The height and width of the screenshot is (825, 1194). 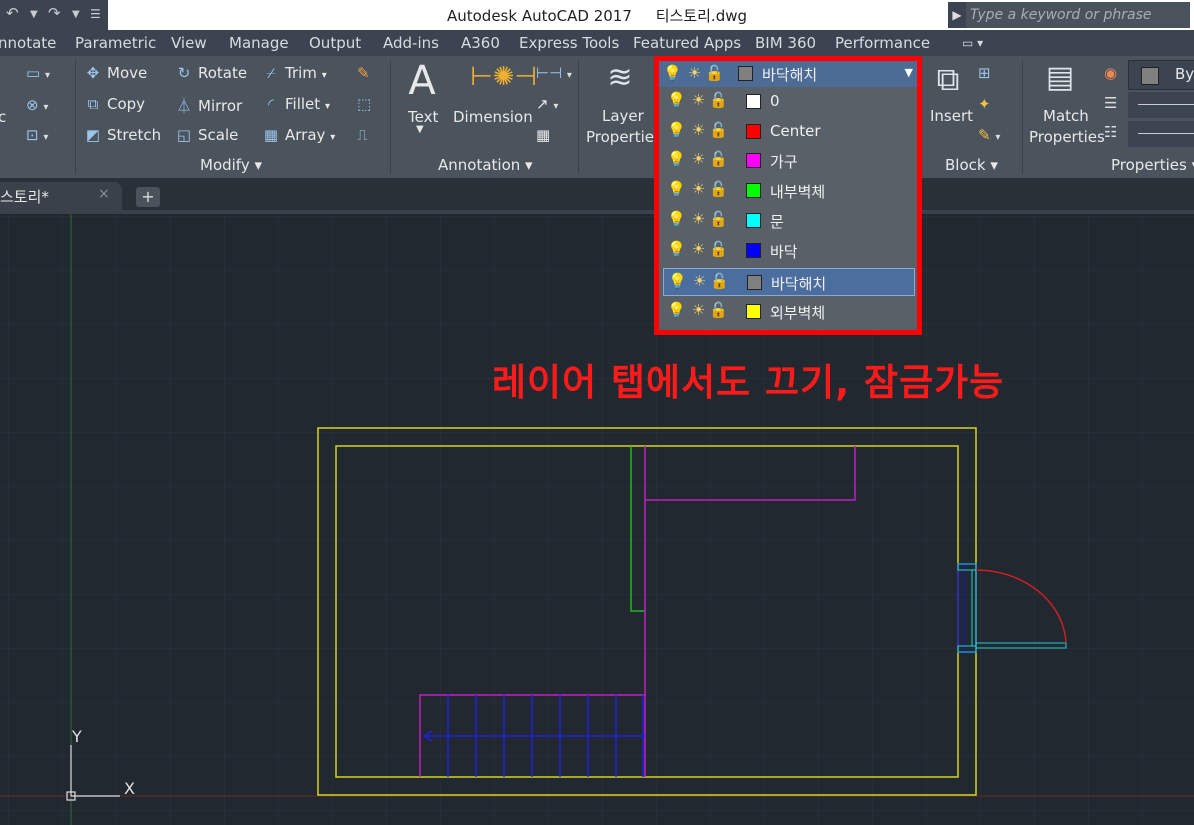 What do you see at coordinates (1152, 165) in the screenshot?
I see `properties-panel-title: Properties ▾` at bounding box center [1152, 165].